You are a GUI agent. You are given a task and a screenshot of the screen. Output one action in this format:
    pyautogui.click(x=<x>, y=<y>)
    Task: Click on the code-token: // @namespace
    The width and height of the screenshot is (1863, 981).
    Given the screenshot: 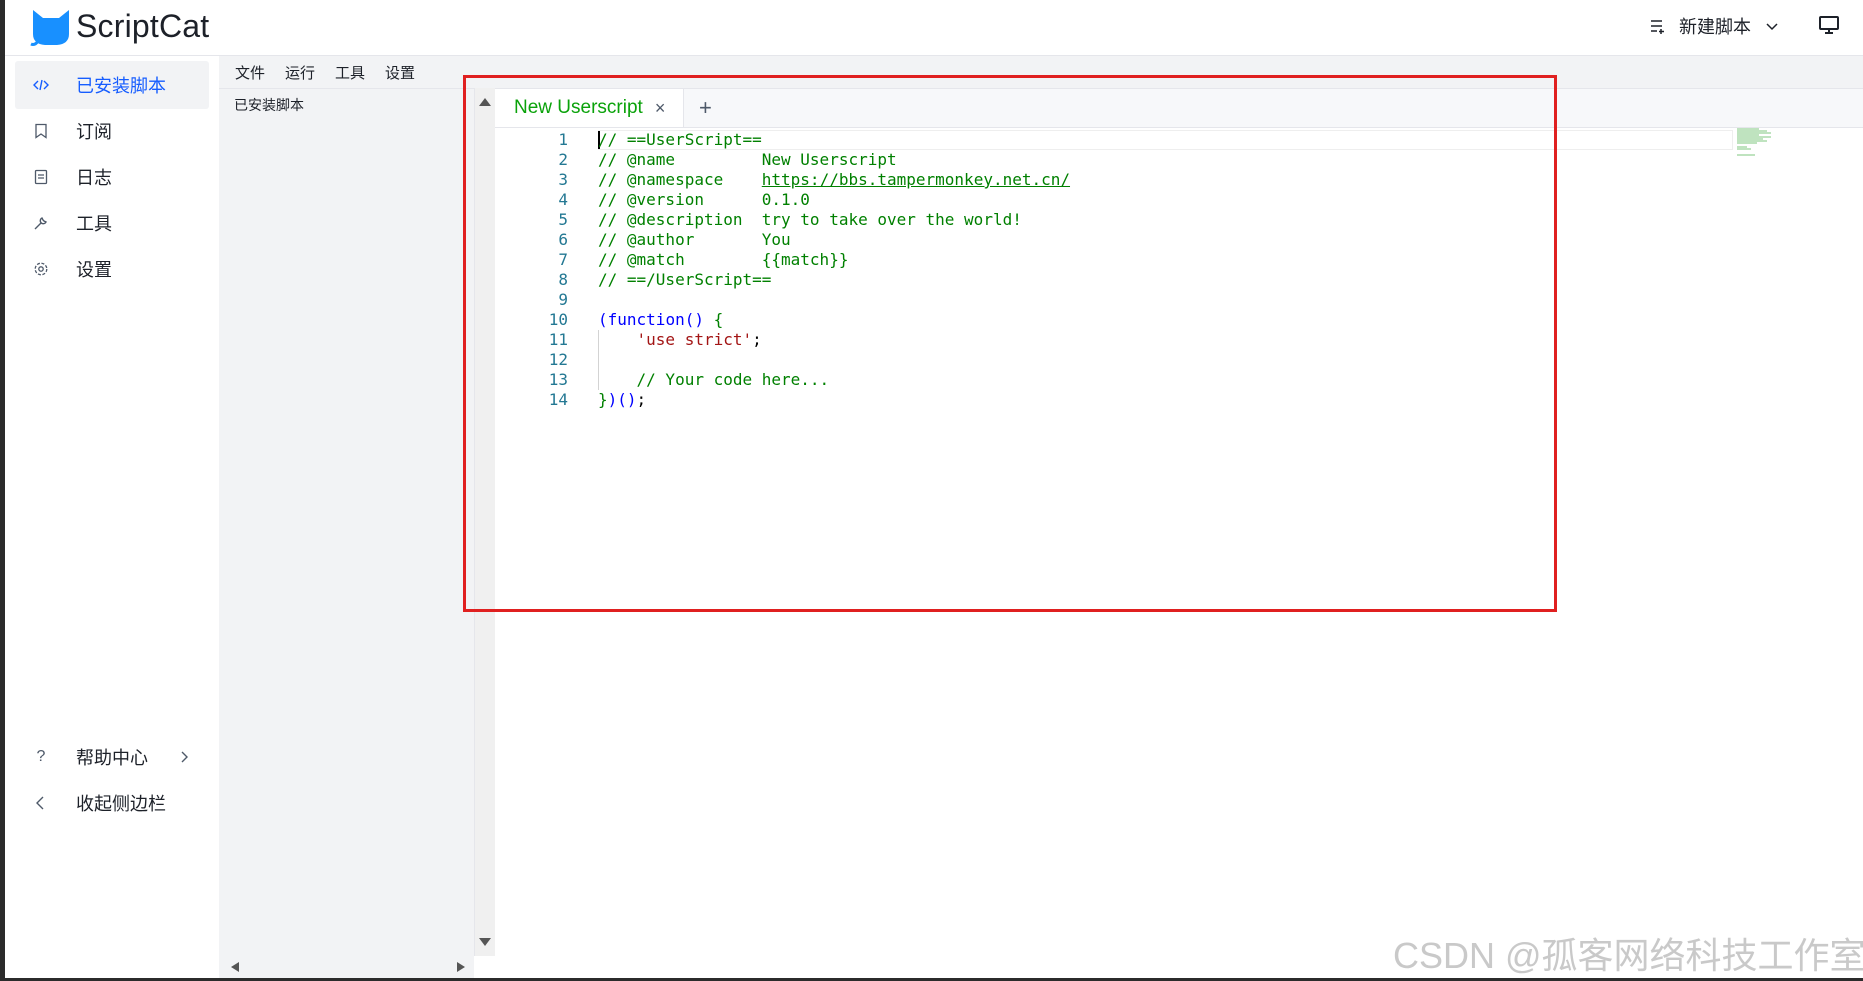 What is the action you would take?
    pyautogui.click(x=680, y=179)
    